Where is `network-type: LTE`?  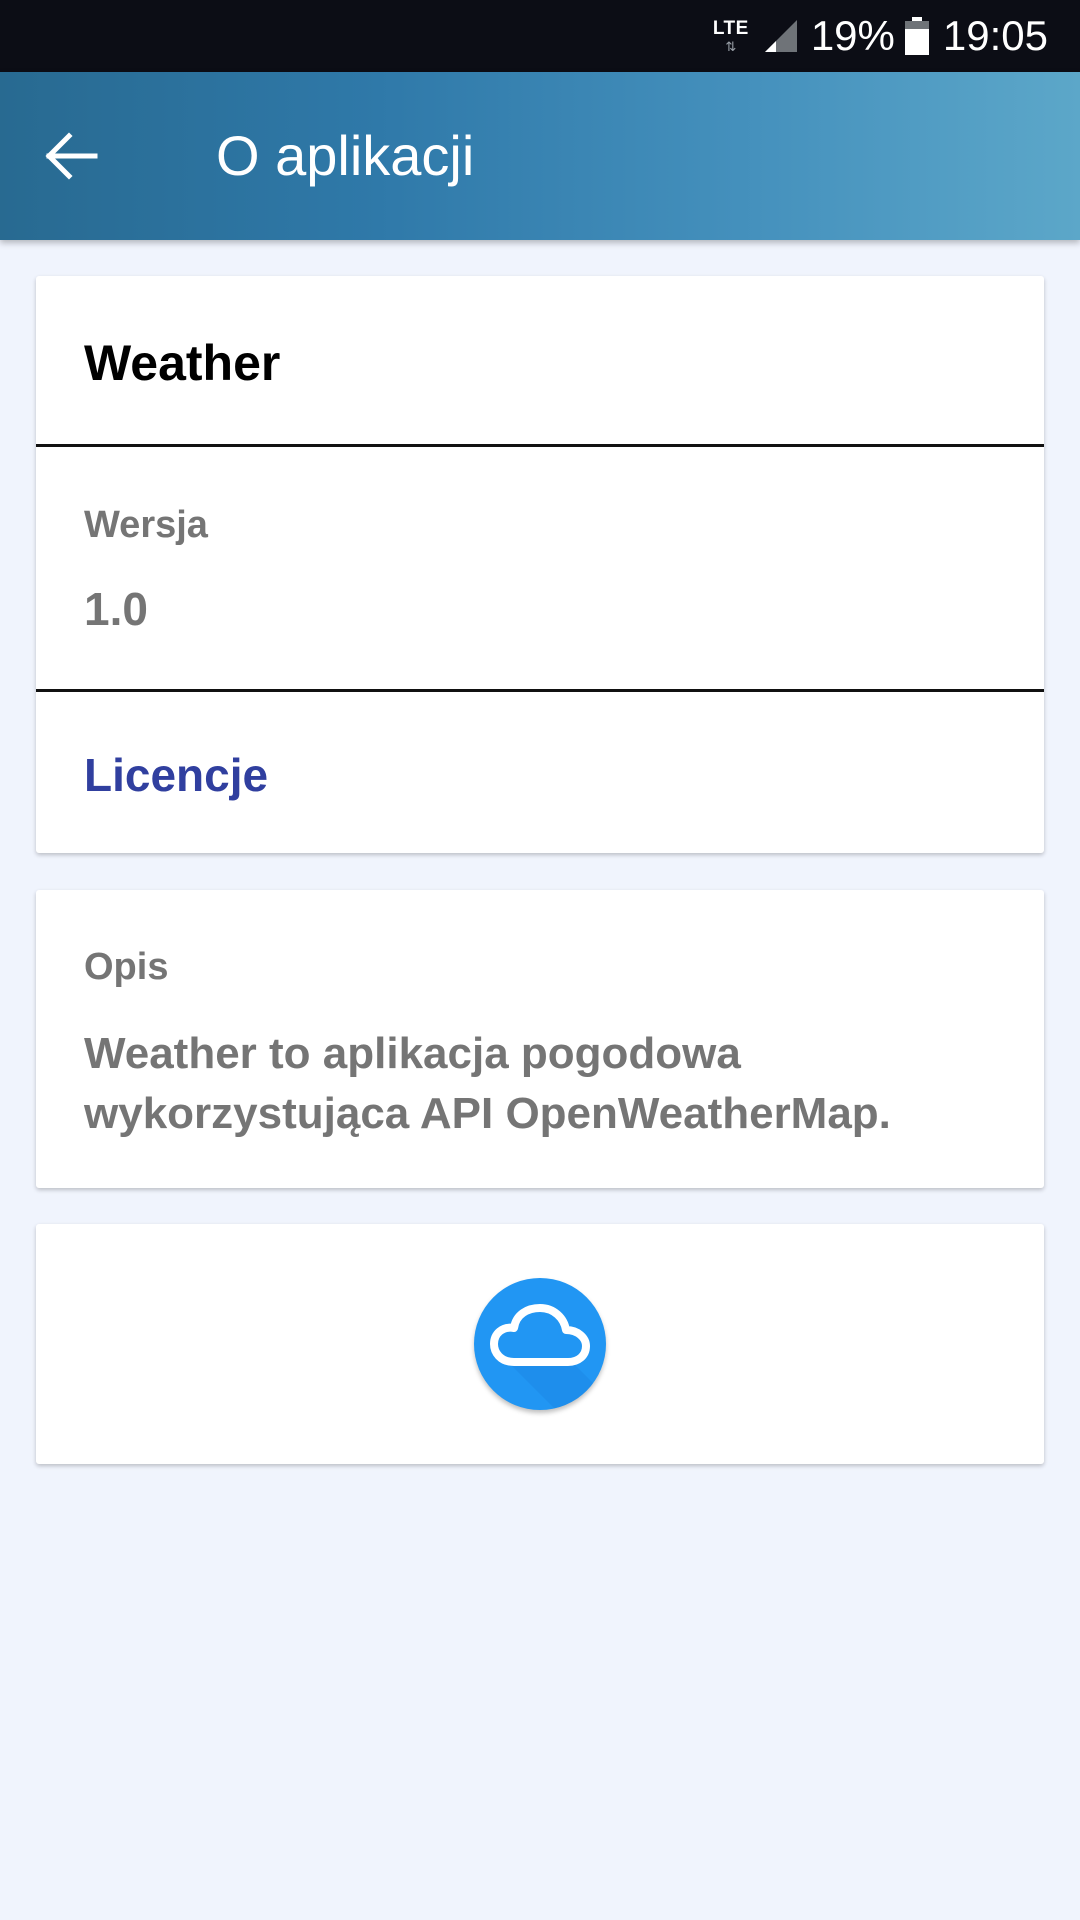 network-type: LTE is located at coordinates (730, 28).